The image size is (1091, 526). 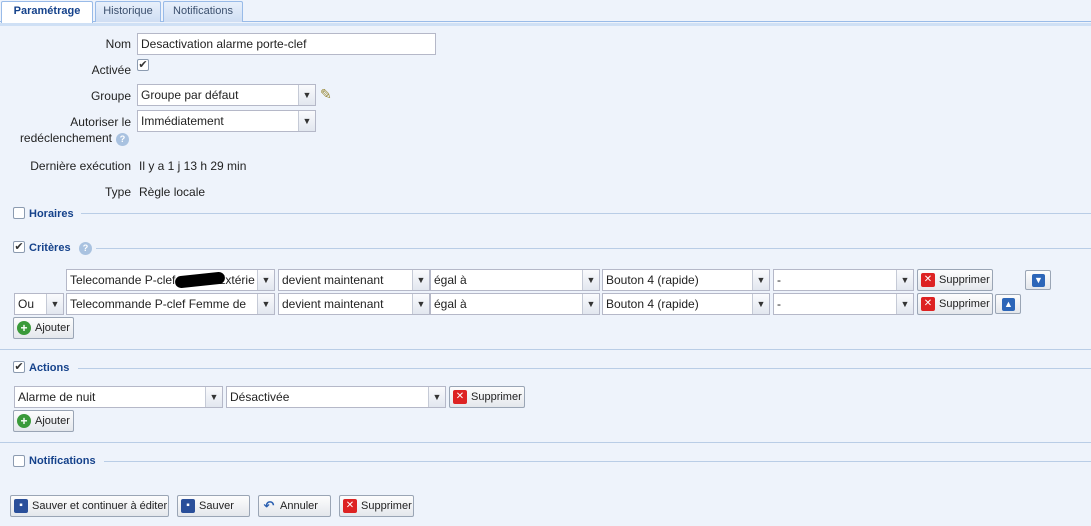 What do you see at coordinates (19, 461) in the screenshot?
I see `notifications-checkbox` at bounding box center [19, 461].